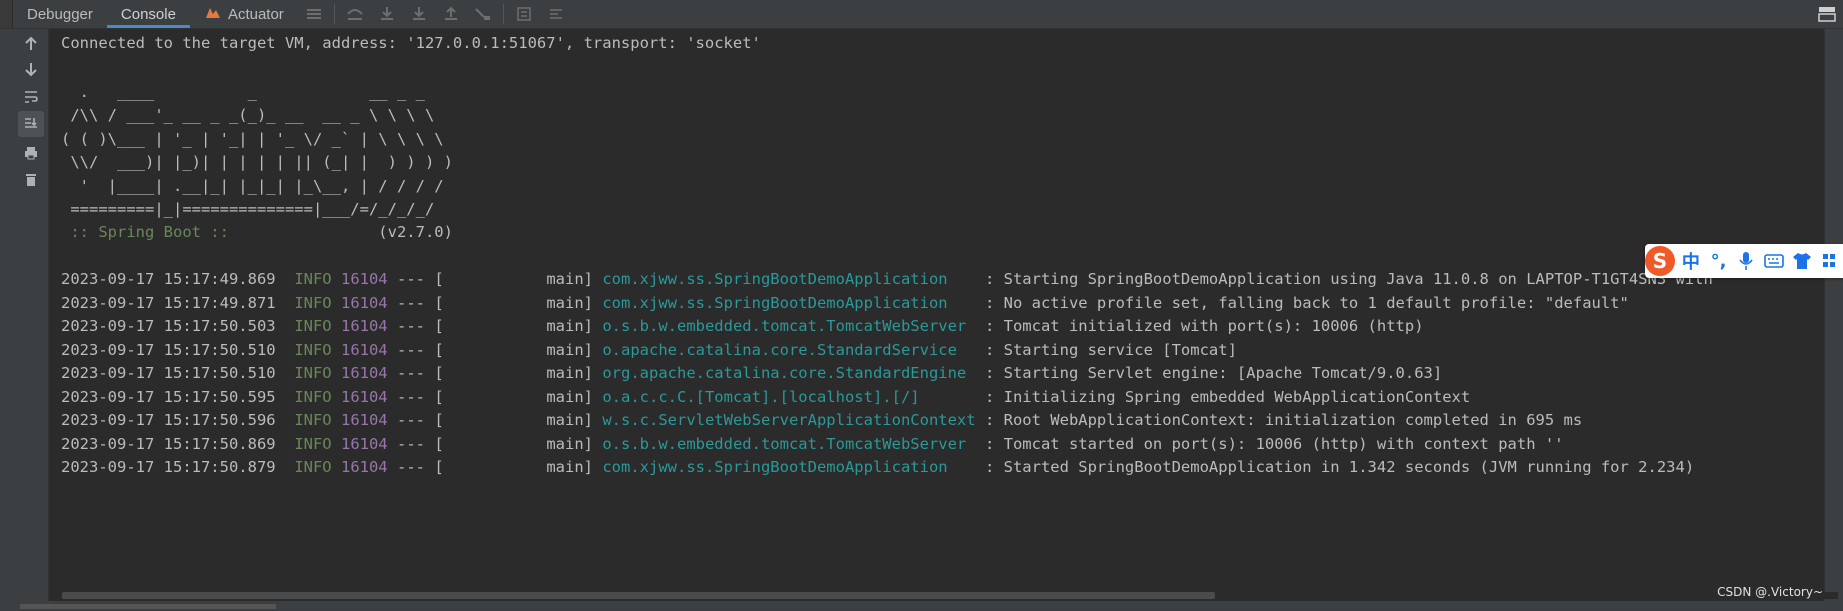 Image resolution: width=1843 pixels, height=611 pixels. I want to click on tab-actuator: Actuator, so click(244, 14).